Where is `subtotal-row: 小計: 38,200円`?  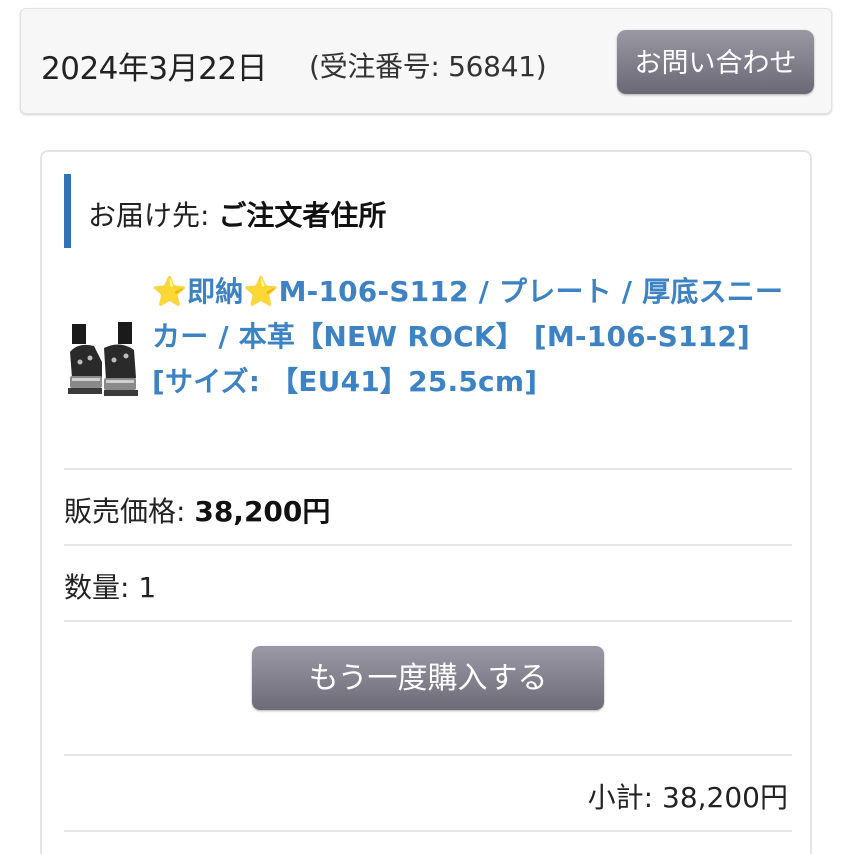
subtotal-row: 小計: 38,200円 is located at coordinates (688, 796).